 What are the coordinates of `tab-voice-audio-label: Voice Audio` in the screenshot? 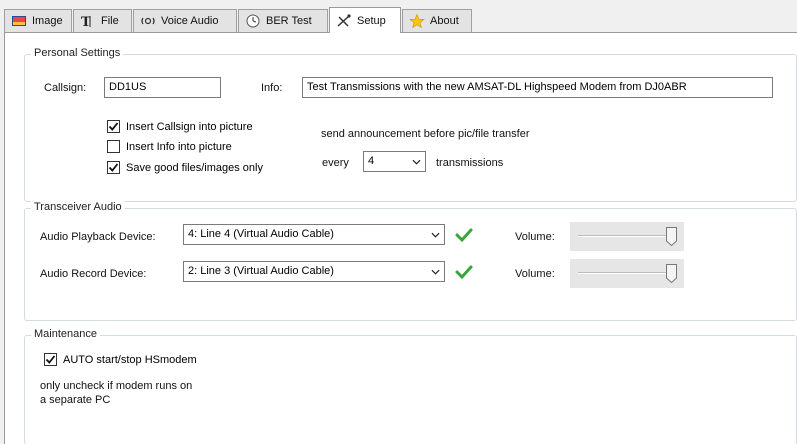 It's located at (190, 21).